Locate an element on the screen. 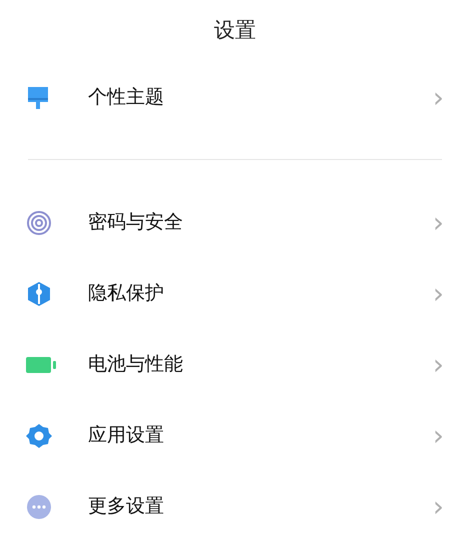 Image resolution: width=470 pixels, height=551 pixels. battery-icon is located at coordinates (41, 364).